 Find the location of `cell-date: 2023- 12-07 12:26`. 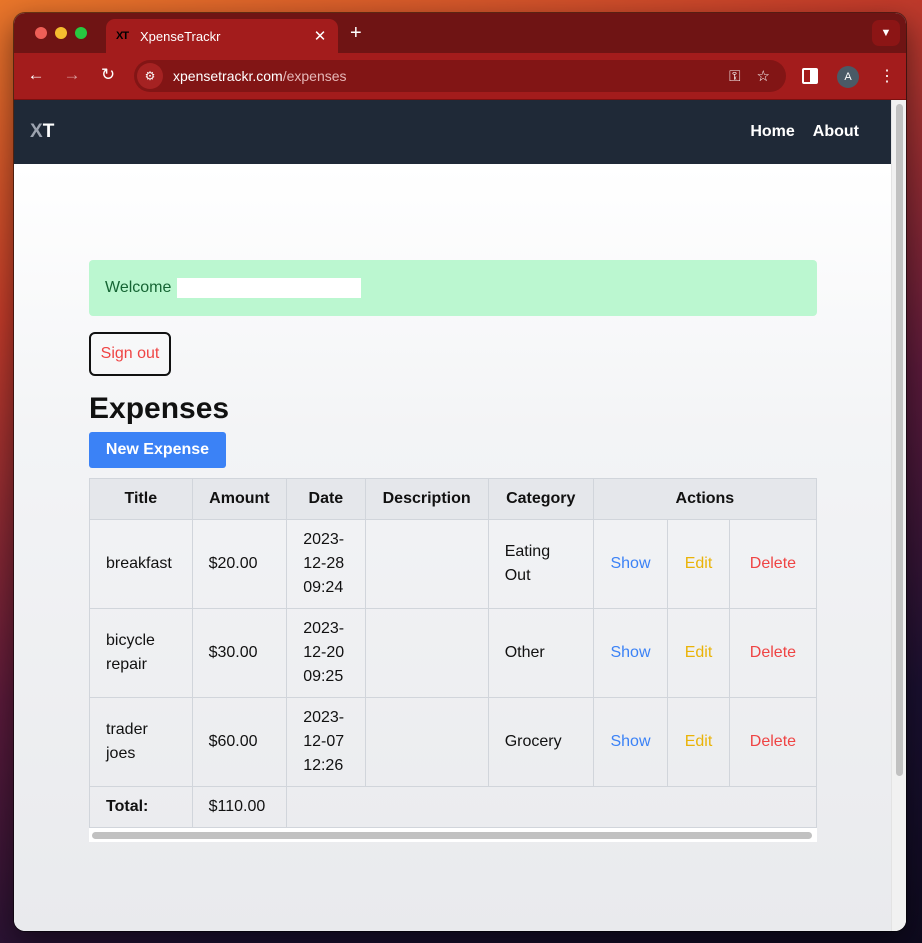

cell-date: 2023- 12-07 12:26 is located at coordinates (326, 742).